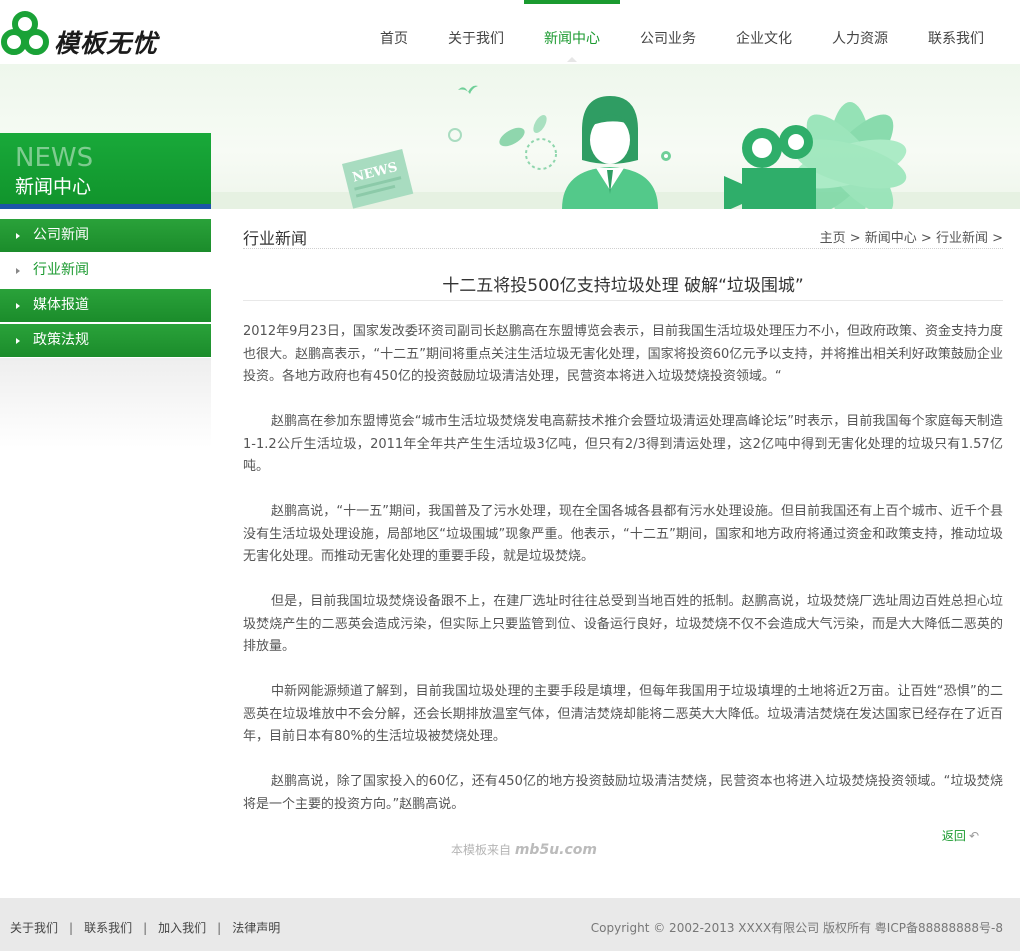 Image resolution: width=1020 pixels, height=951 pixels. I want to click on section-banner-box: NEWS 新闻中心, so click(105, 171).